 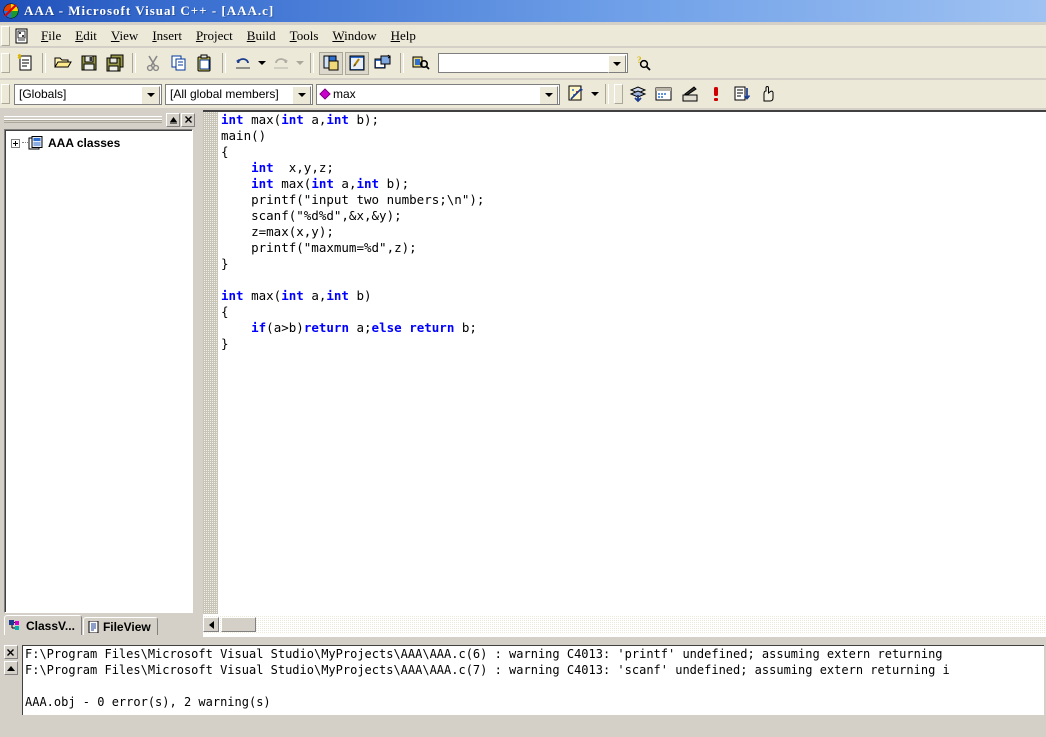 I want to click on panel-caption-gripper, so click(x=83, y=119).